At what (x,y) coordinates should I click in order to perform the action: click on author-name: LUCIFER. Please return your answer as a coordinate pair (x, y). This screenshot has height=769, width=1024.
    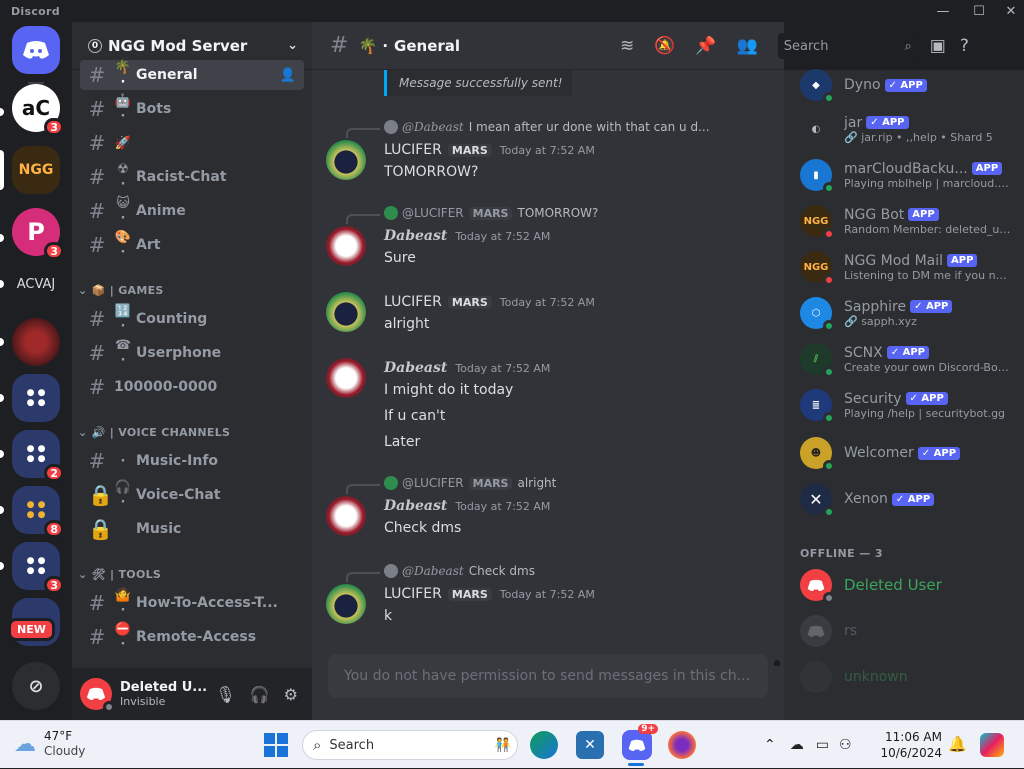
    Looking at the image, I should click on (413, 302).